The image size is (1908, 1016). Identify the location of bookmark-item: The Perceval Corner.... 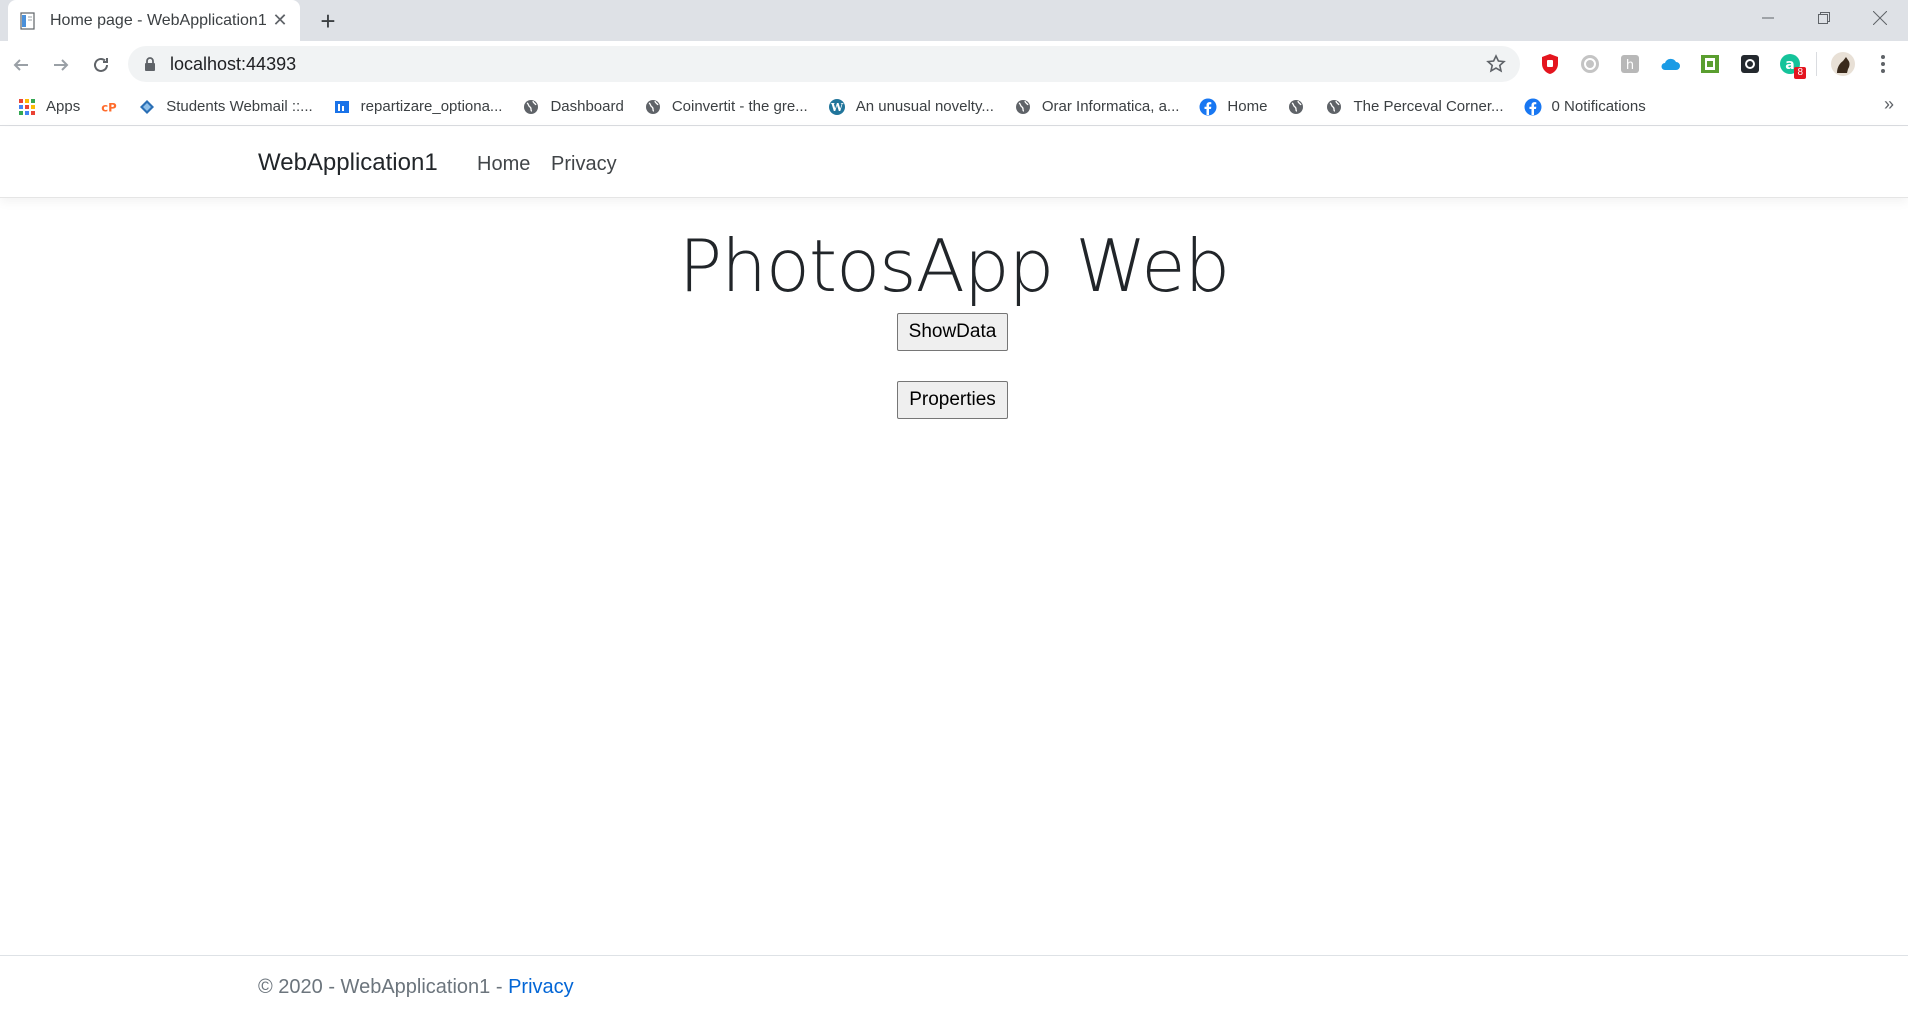
(1414, 107).